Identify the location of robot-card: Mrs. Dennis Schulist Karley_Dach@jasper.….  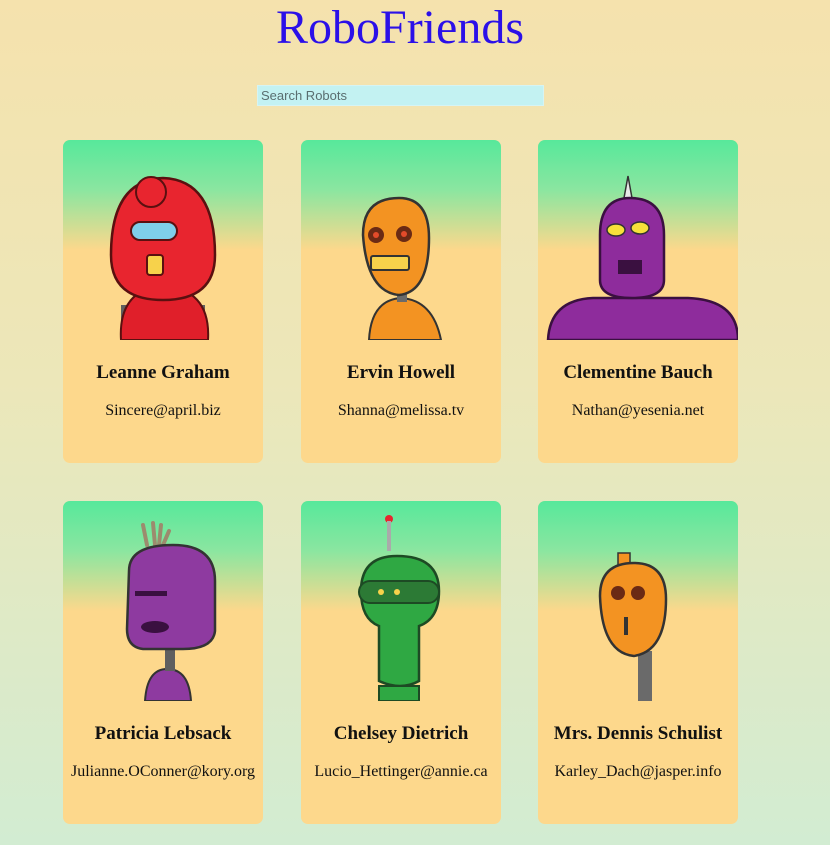
(638, 662).